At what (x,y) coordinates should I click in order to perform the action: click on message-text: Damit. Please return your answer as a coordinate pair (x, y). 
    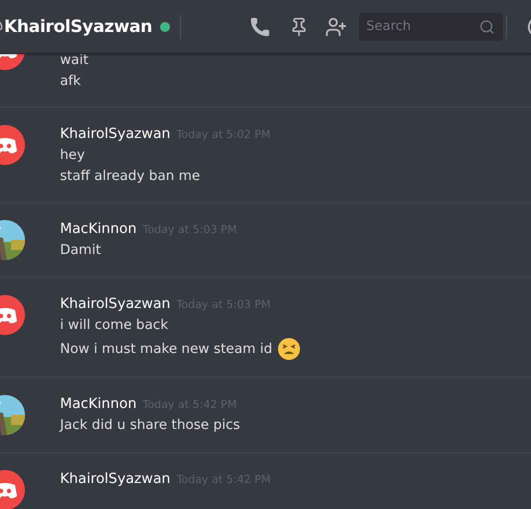
    Looking at the image, I should click on (80, 250).